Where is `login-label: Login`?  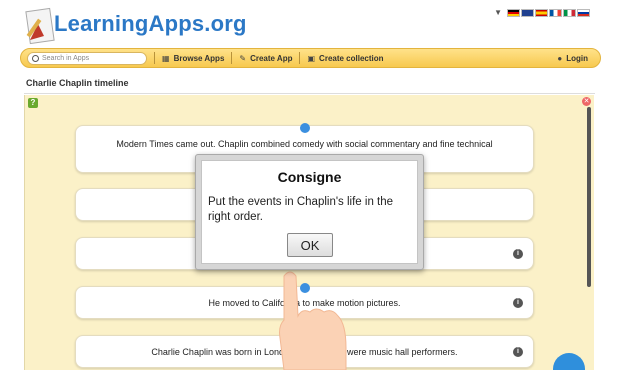 login-label: Login is located at coordinates (577, 58).